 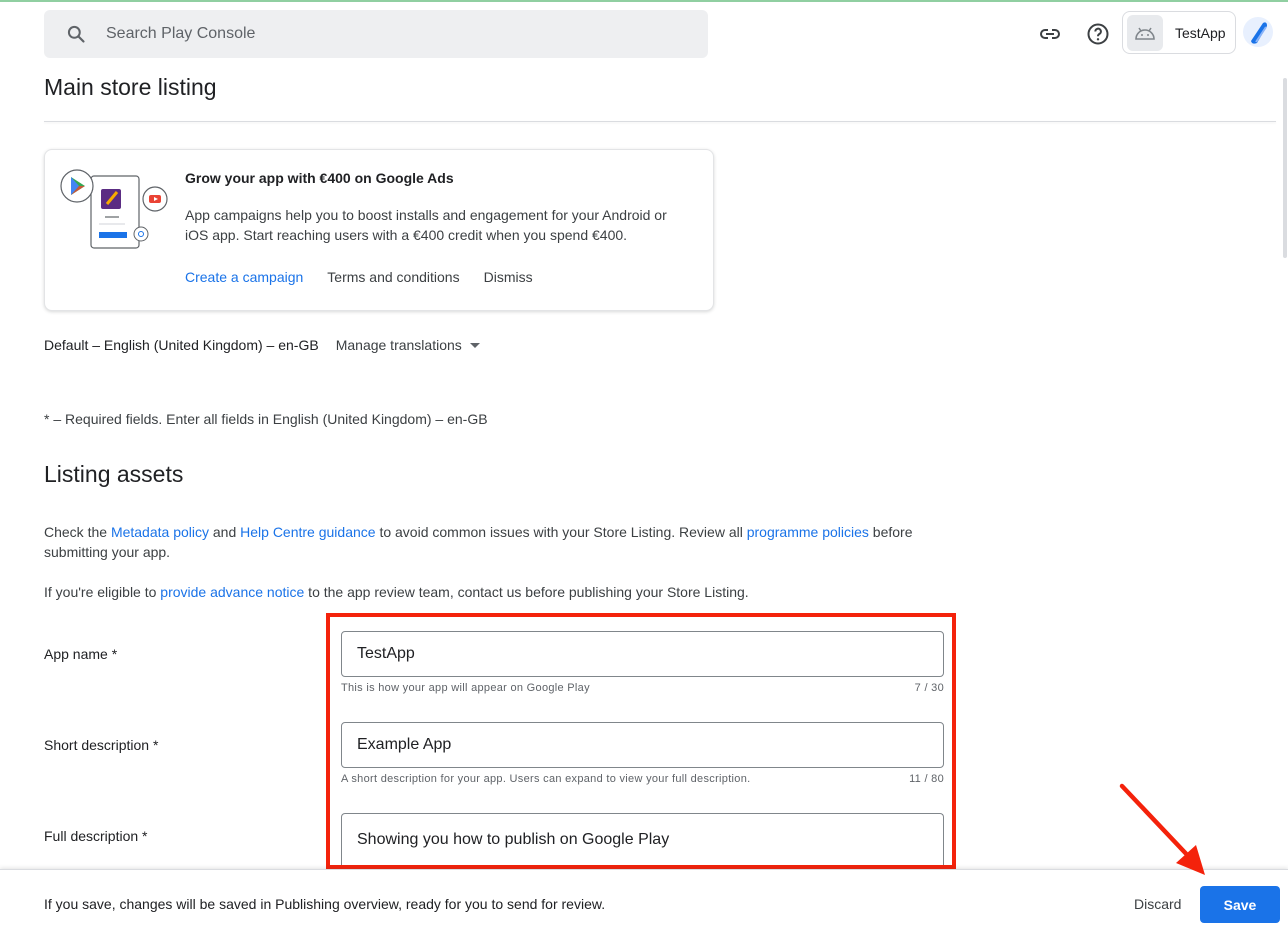 I want to click on top-accent-line, so click(x=644, y=1).